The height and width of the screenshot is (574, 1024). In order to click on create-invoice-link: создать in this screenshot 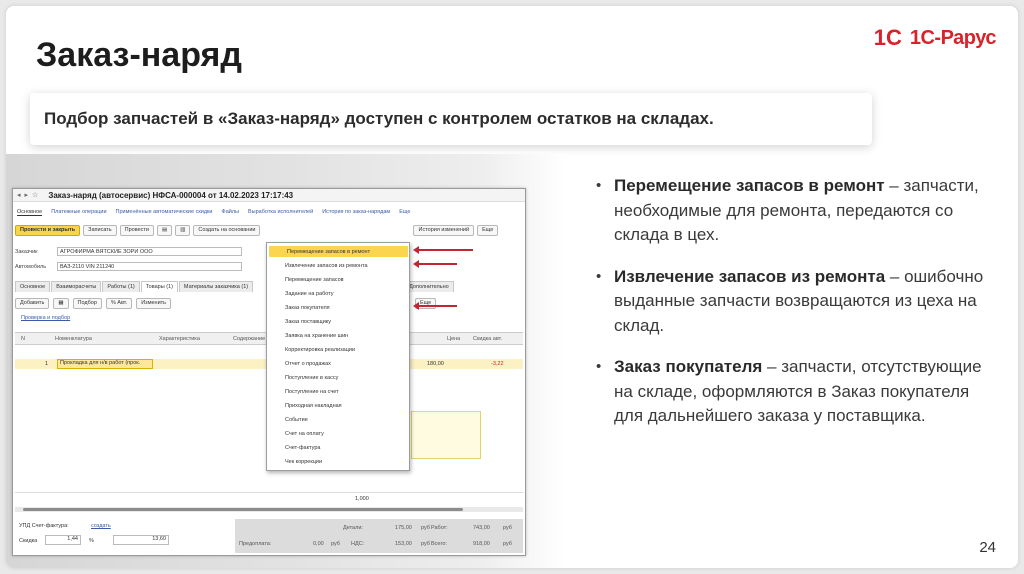, I will do `click(101, 526)`.